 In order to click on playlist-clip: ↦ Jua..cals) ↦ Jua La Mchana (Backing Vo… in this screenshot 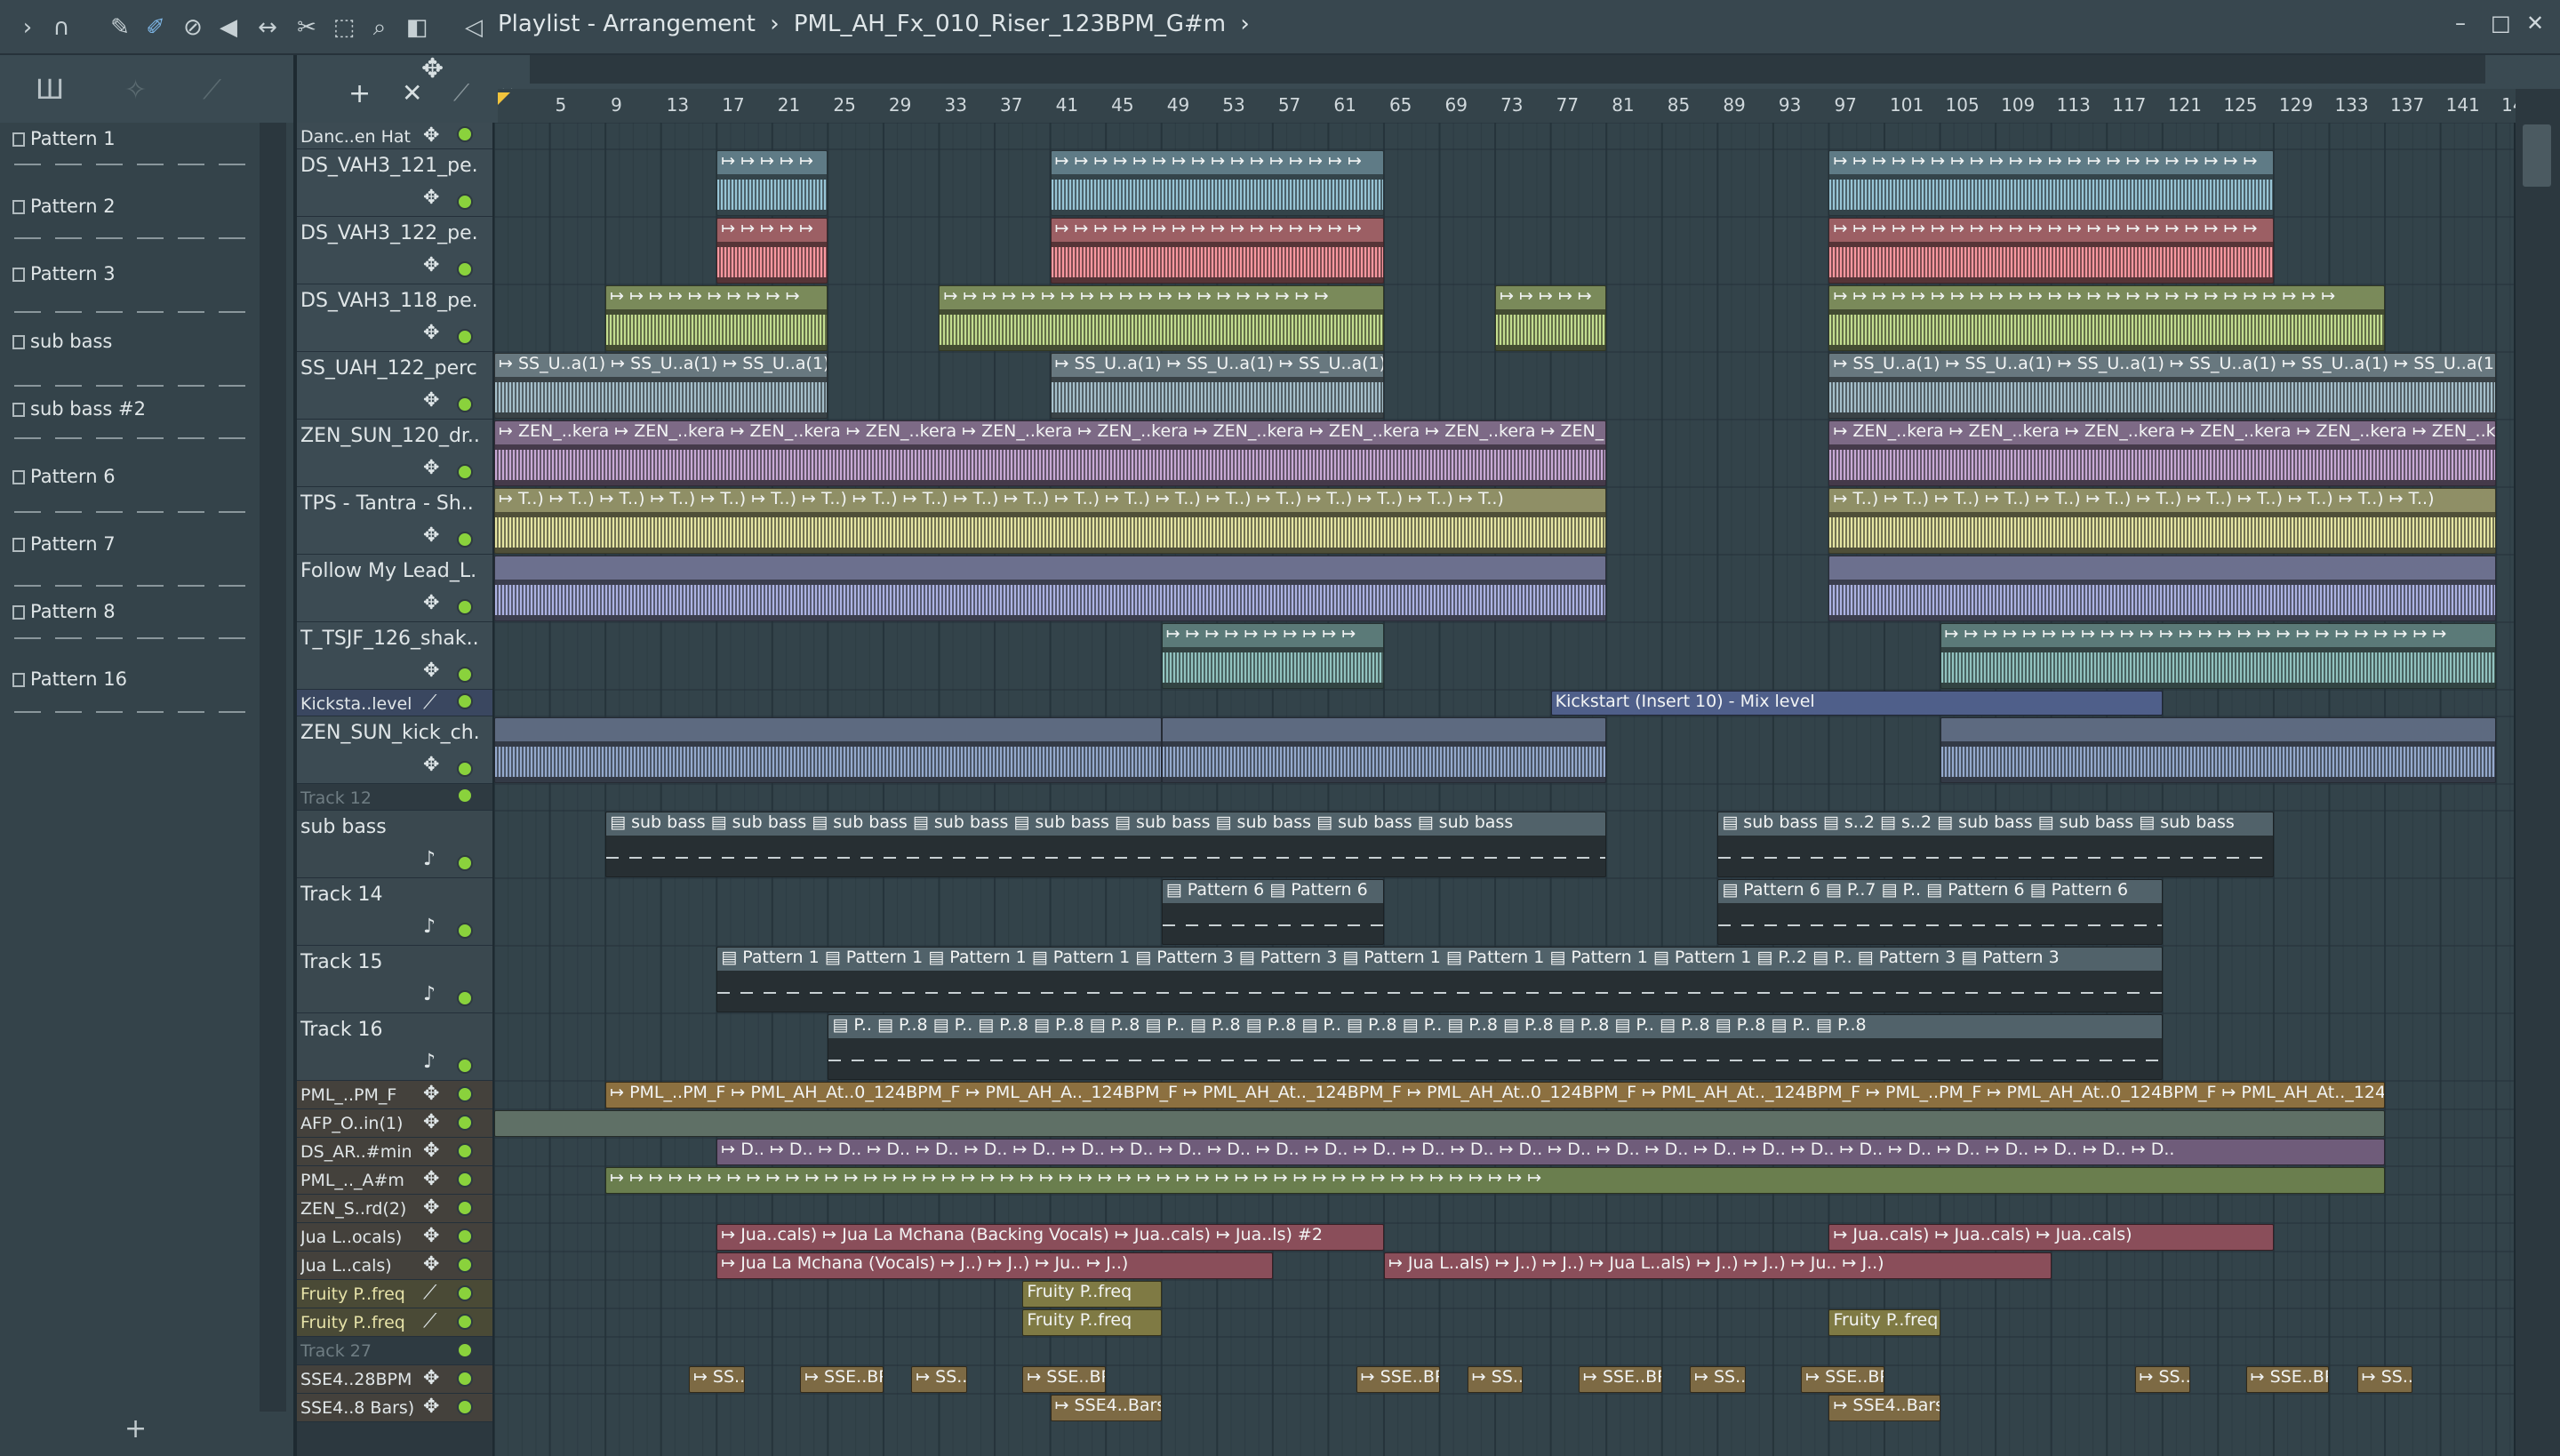, I will do `click(1050, 1237)`.